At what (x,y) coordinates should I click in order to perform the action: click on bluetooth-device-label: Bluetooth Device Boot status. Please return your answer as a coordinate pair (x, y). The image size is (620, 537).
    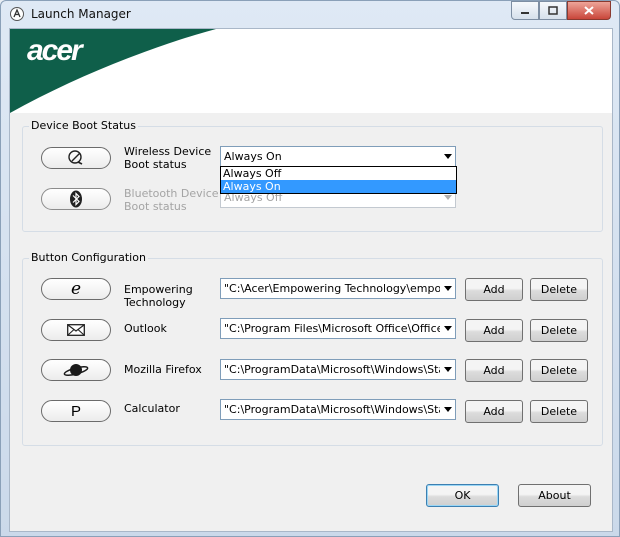
    Looking at the image, I should click on (171, 200).